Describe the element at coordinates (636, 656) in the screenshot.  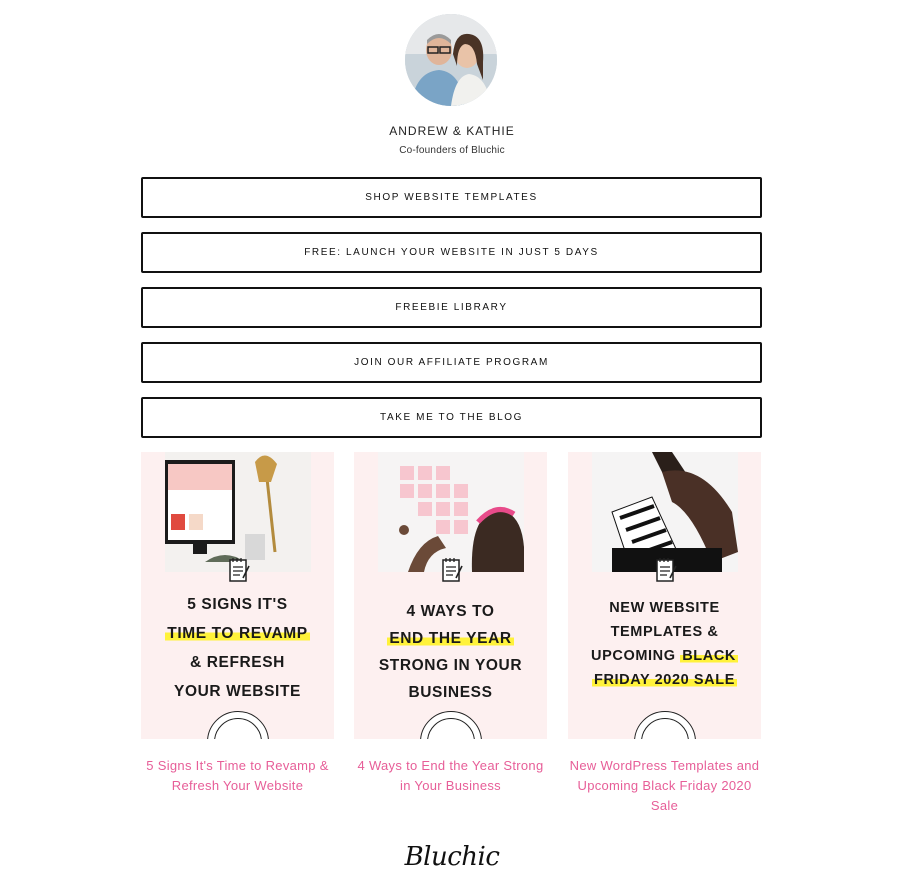
I see `post-3-headline-text: UPCOMING` at that location.